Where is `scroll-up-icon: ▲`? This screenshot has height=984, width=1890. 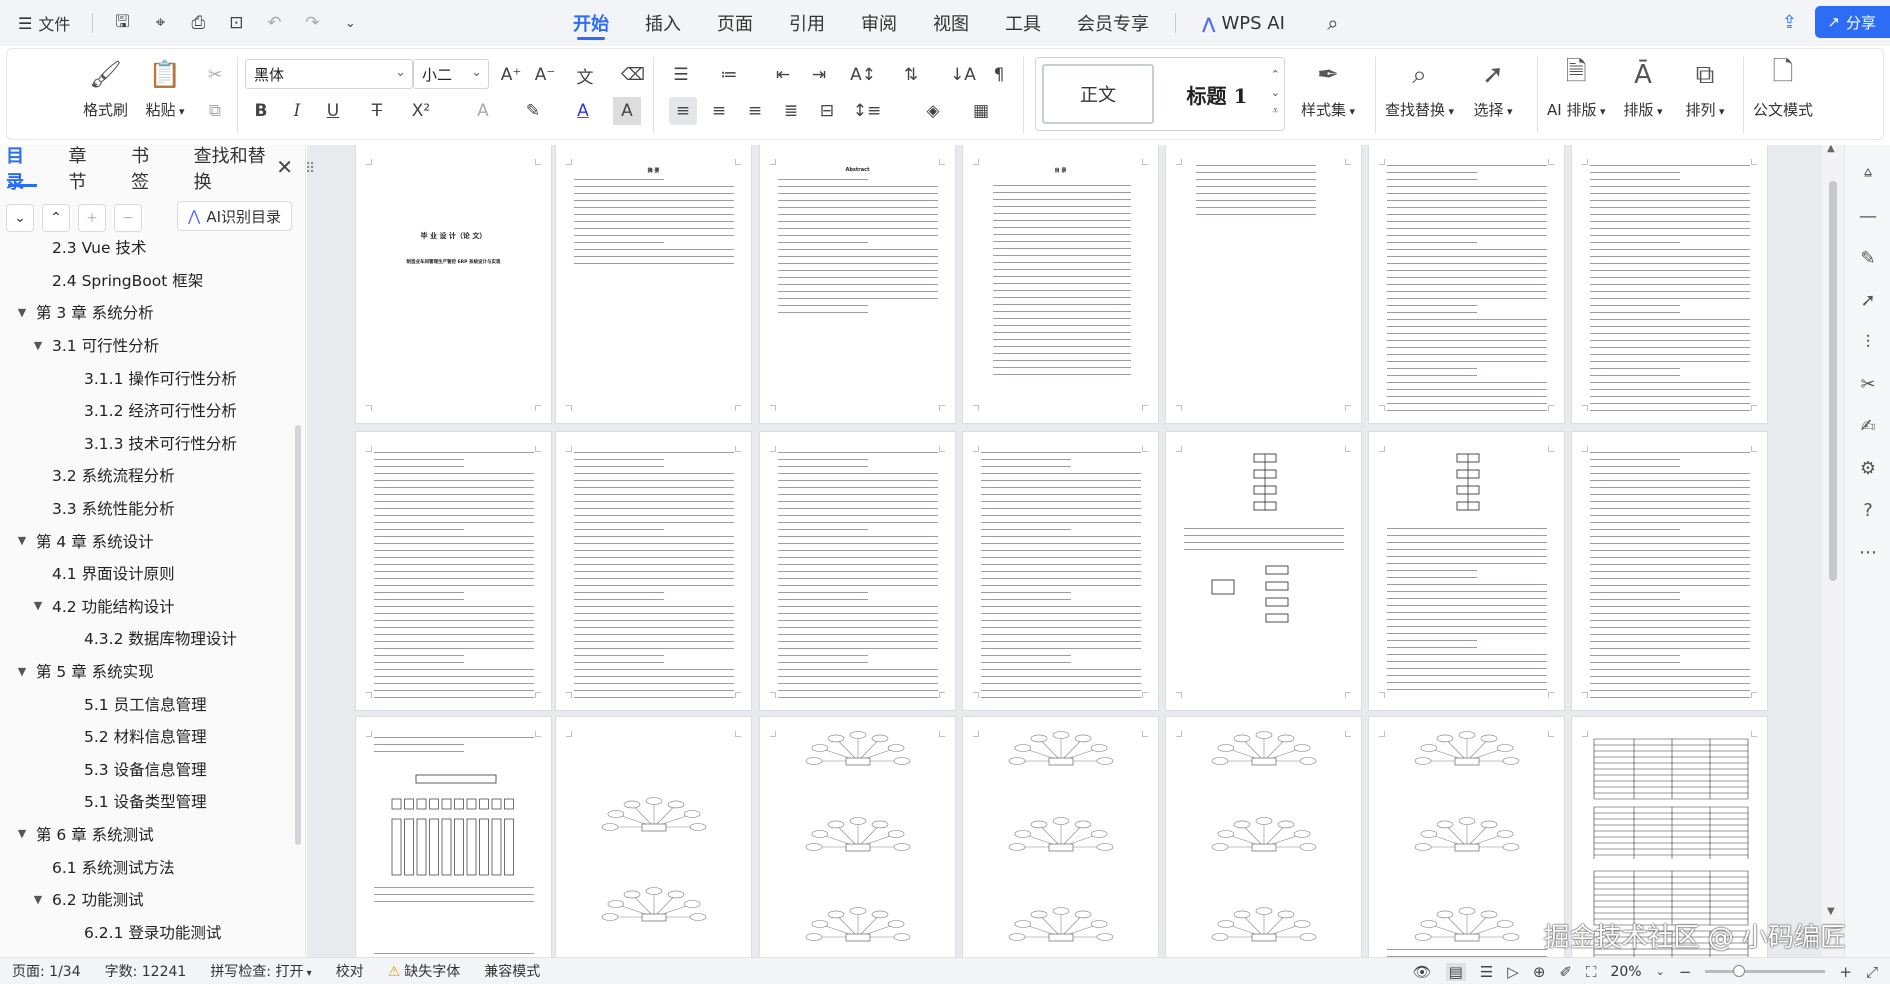 scroll-up-icon: ▲ is located at coordinates (1831, 149).